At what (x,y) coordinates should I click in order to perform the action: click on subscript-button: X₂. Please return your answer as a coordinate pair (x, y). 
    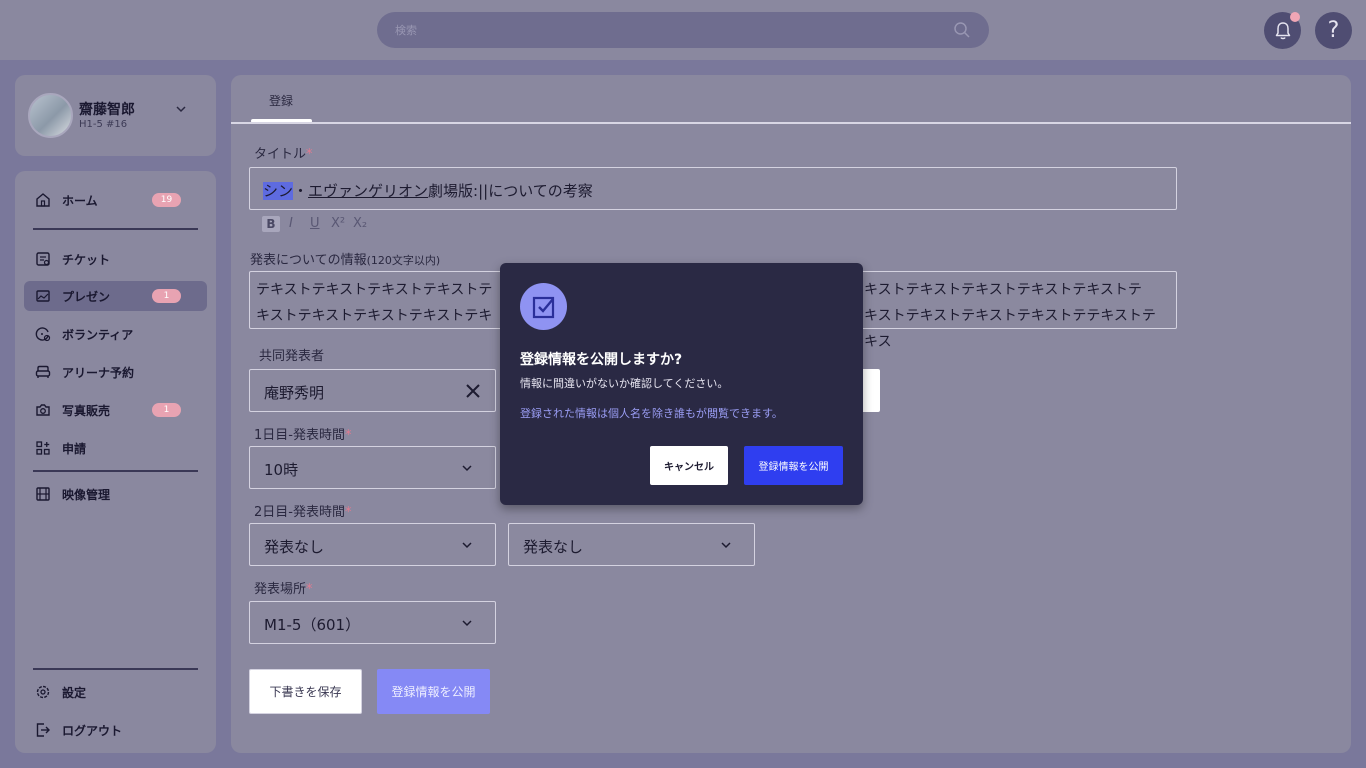
    Looking at the image, I should click on (360, 223).